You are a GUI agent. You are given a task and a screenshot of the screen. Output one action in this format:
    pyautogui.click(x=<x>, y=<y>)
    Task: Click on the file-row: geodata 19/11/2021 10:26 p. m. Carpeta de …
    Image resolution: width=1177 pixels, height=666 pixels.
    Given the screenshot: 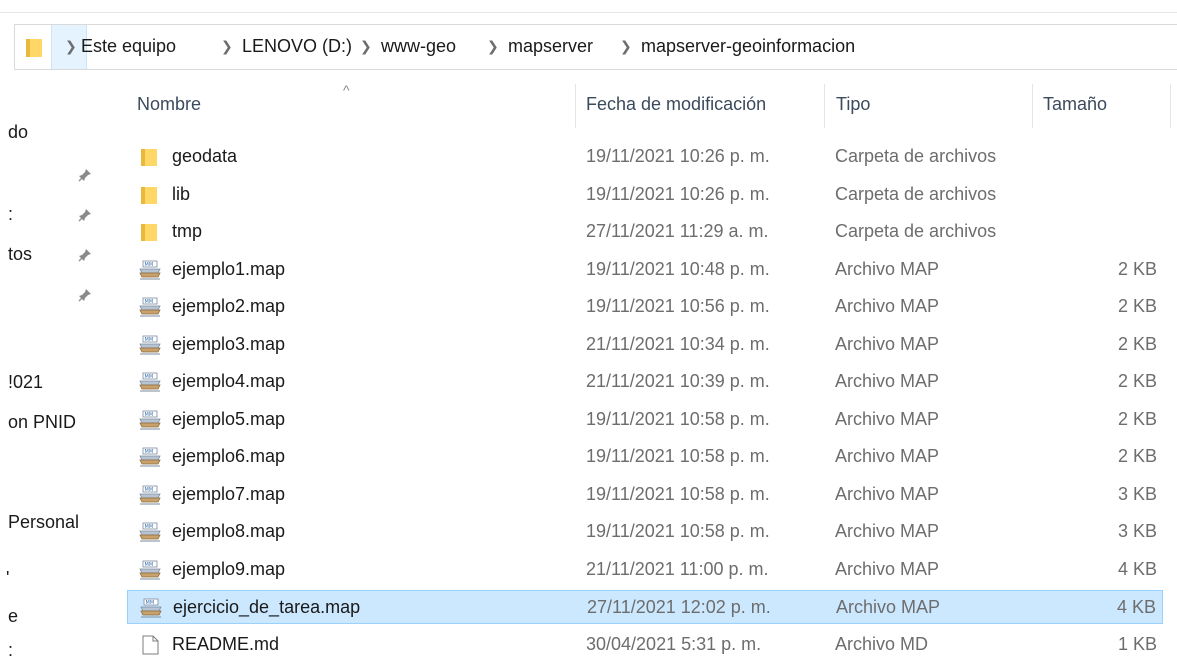 What is the action you would take?
    pyautogui.click(x=645, y=157)
    